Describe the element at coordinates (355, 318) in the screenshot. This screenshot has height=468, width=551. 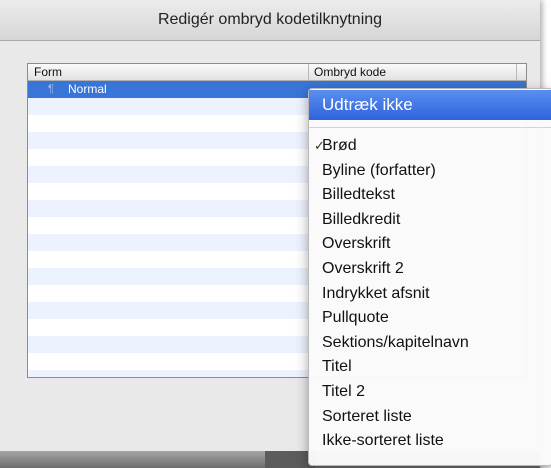
I see `menu-item-label: Pullquote` at that location.